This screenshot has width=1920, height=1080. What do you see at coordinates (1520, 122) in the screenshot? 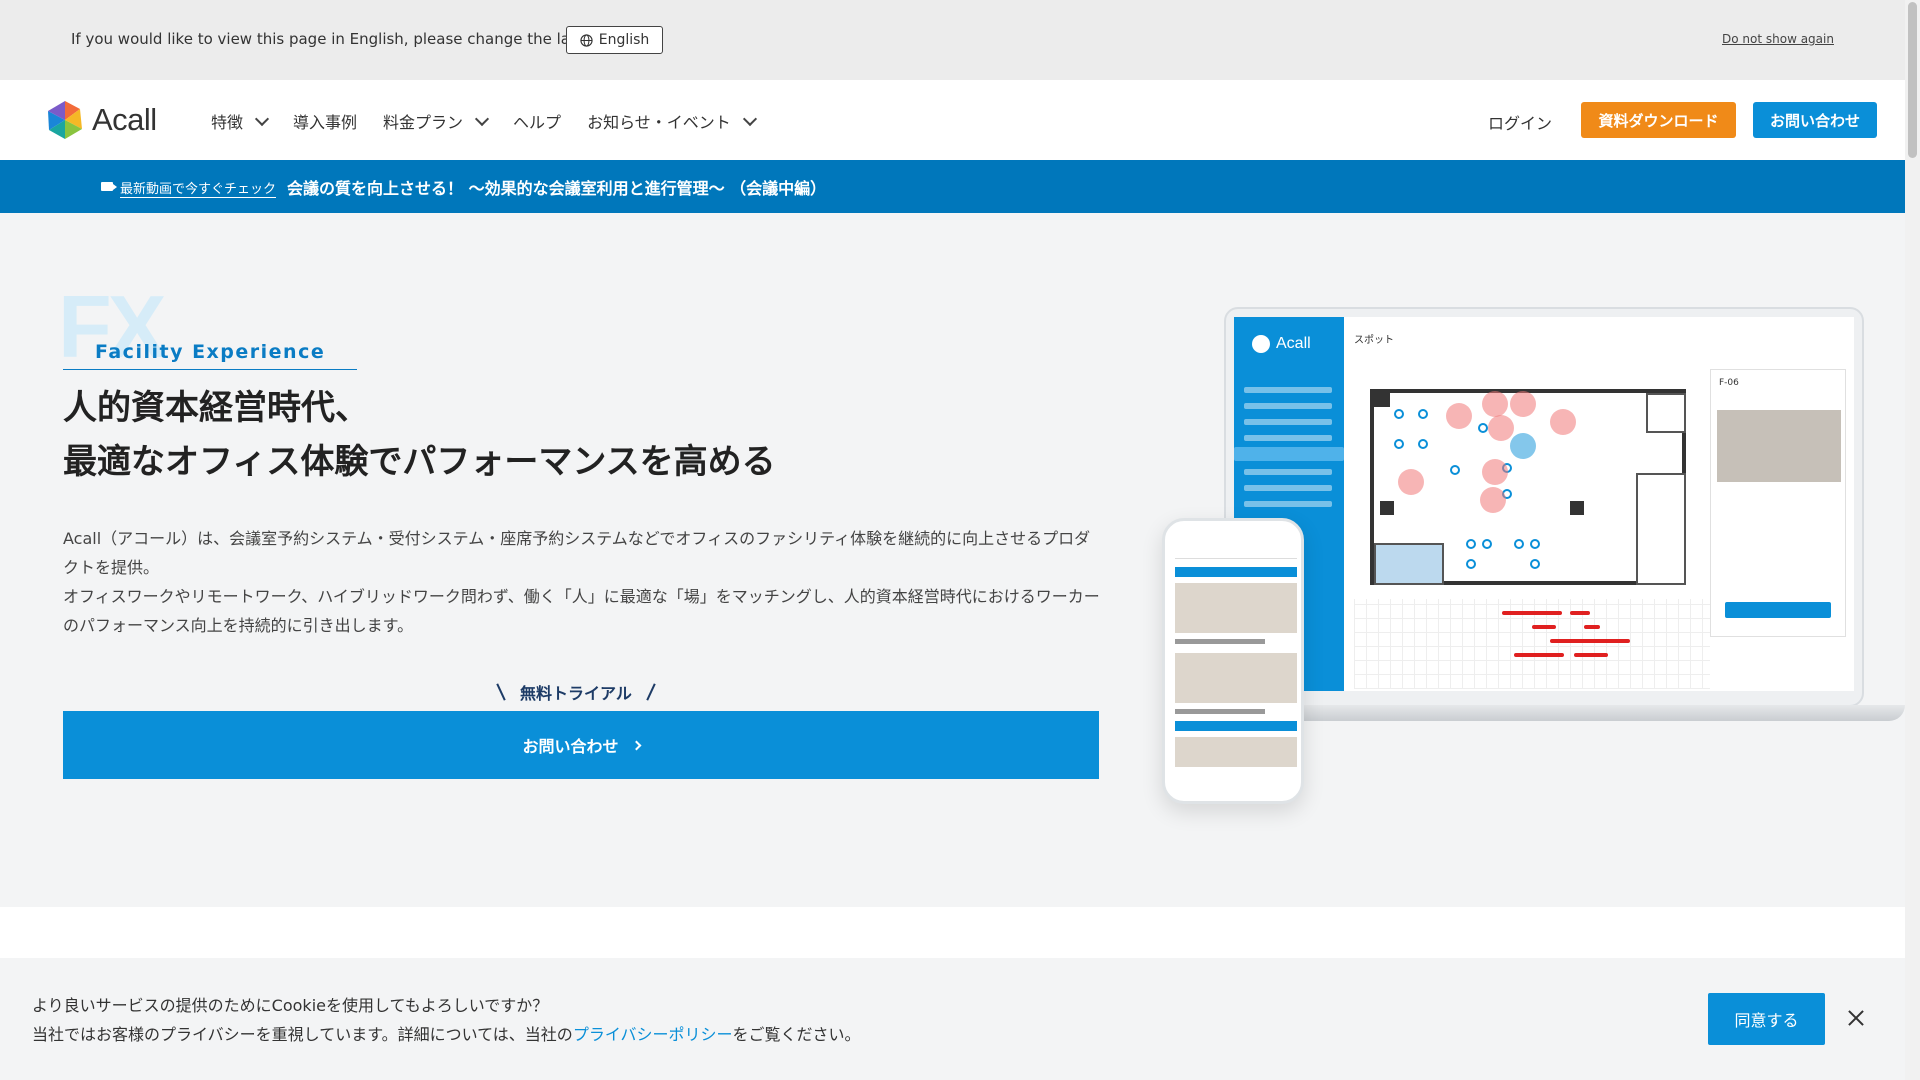
I see `login-link: ログイン` at bounding box center [1520, 122].